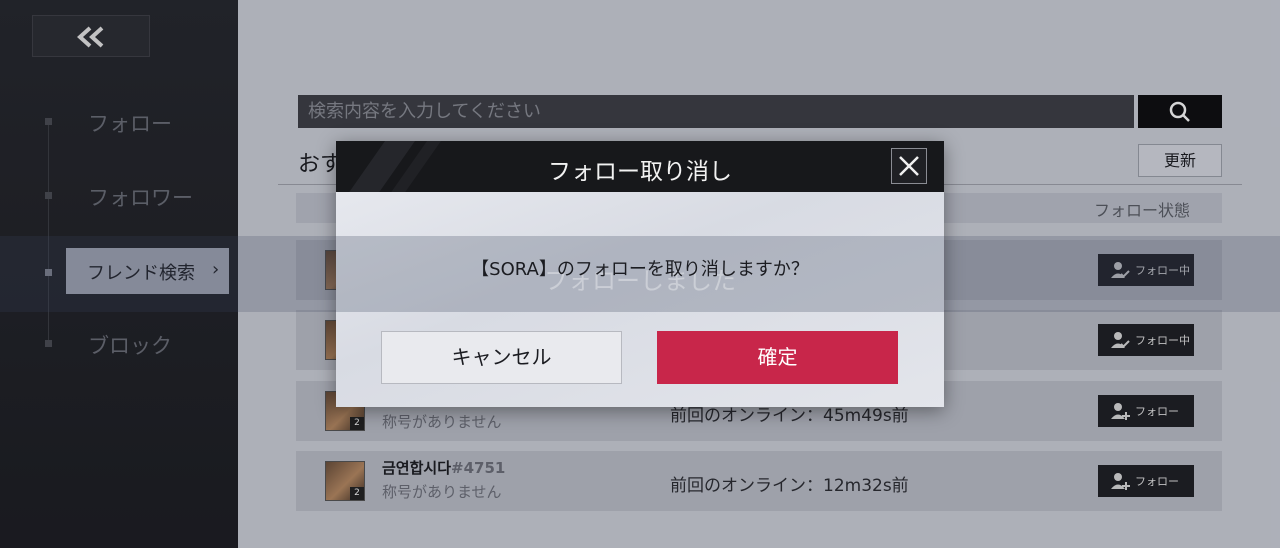 This screenshot has height=548, width=1280. I want to click on close-button, so click(909, 166).